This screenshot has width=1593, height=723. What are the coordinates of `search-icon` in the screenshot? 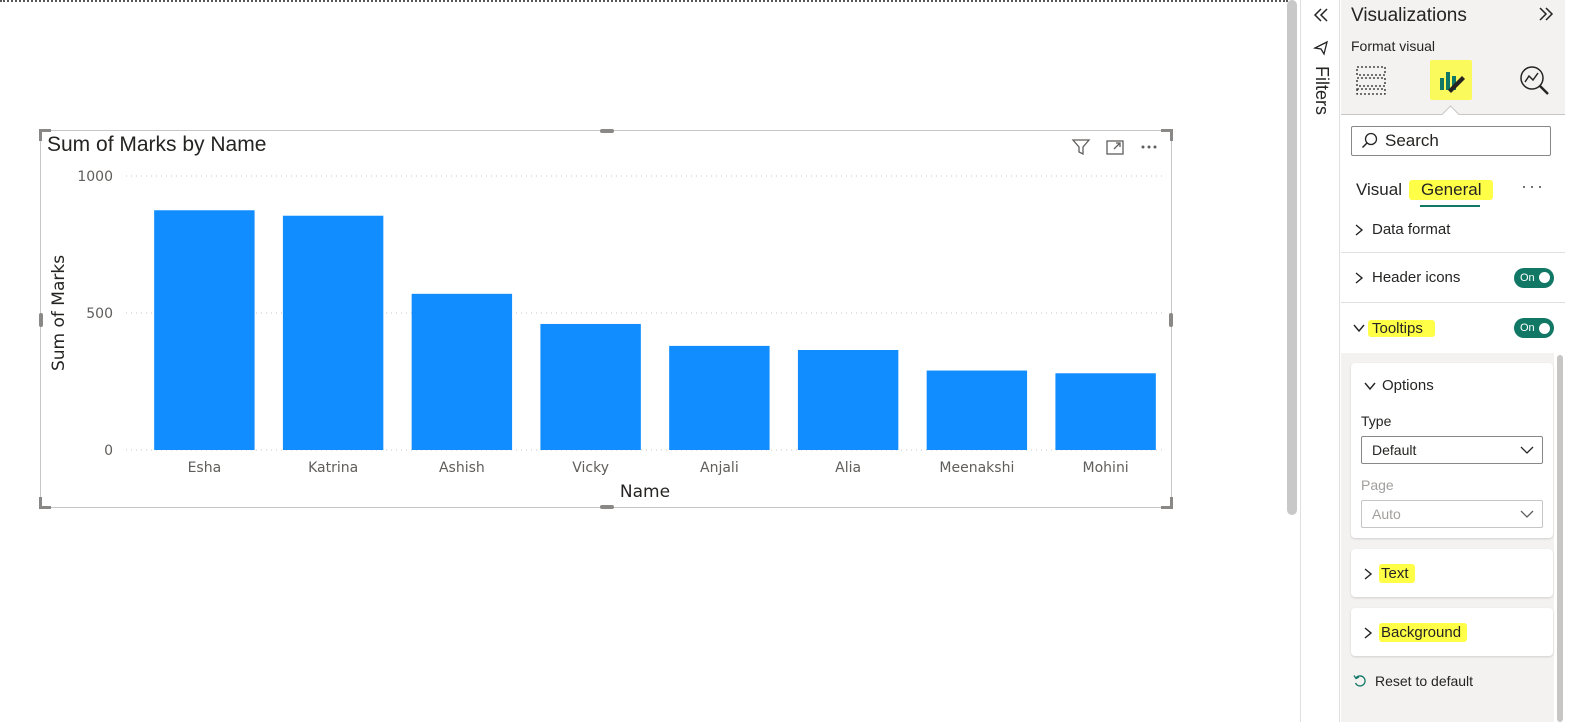 It's located at (1370, 141).